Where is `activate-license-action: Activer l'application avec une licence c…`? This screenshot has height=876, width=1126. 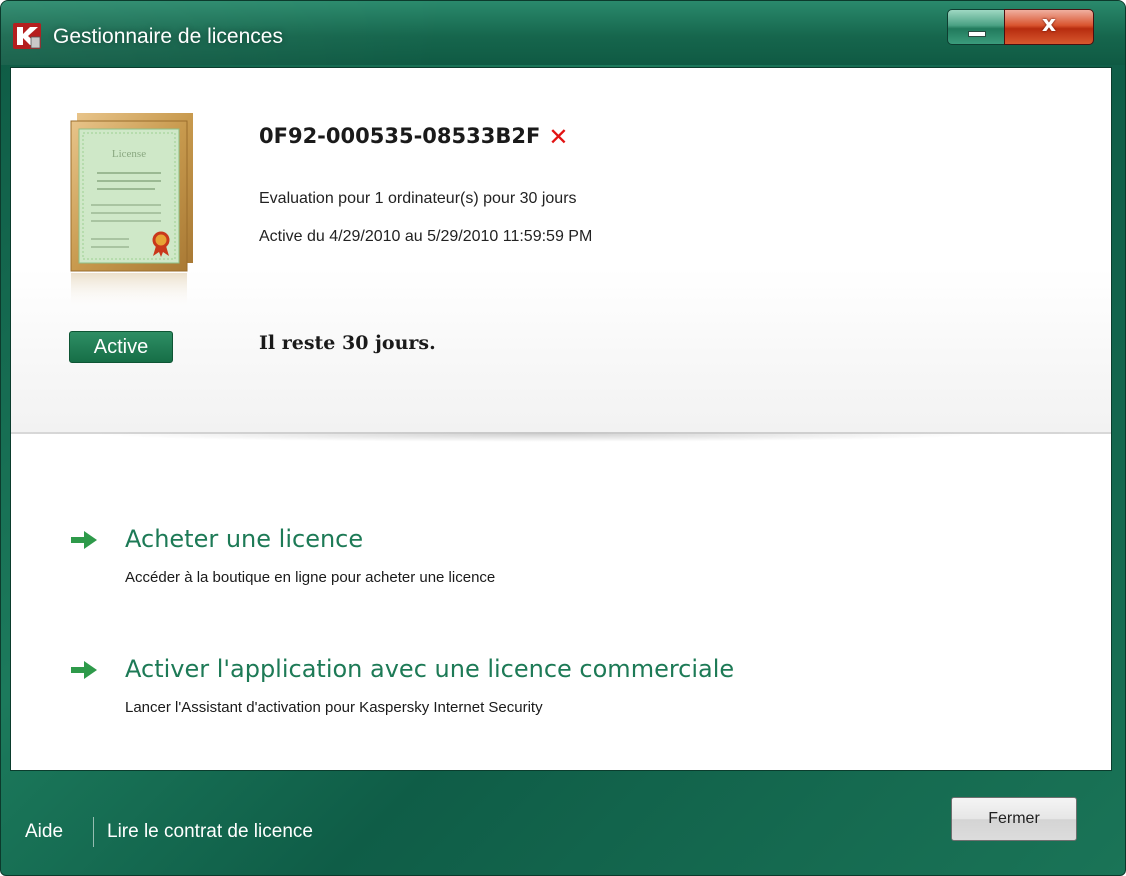 activate-license-action: Activer l'application avec une licence c… is located at coordinates (521, 690).